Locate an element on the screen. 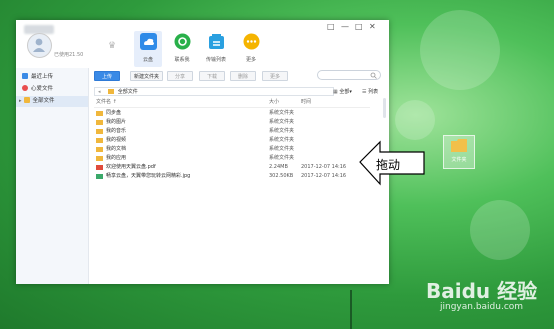 Image resolution: width=554 pixels, height=329 pixels. file-table-header: 文件名 ↑ 大小 时间 is located at coordinates (232, 103).